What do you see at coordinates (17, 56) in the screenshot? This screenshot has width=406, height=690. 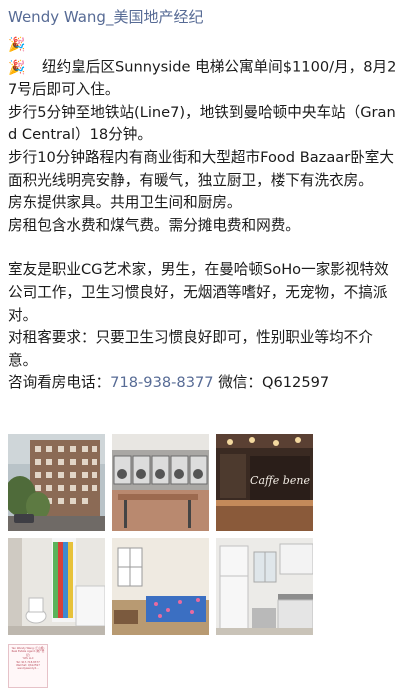 I see `party-popper-icon: 🎉🎉` at bounding box center [17, 56].